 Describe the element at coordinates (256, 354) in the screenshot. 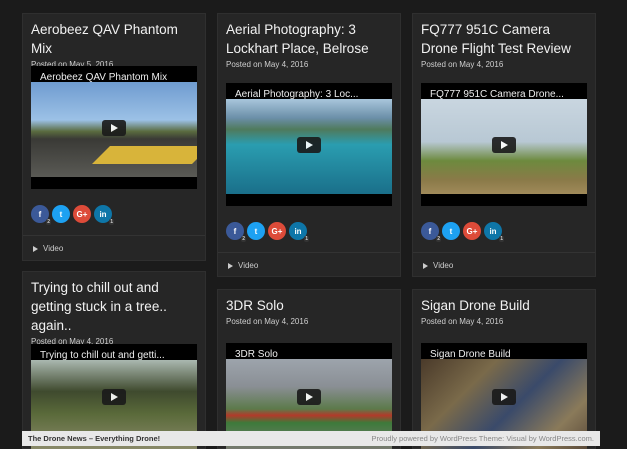

I see `video-title: 3DR Solo` at that location.